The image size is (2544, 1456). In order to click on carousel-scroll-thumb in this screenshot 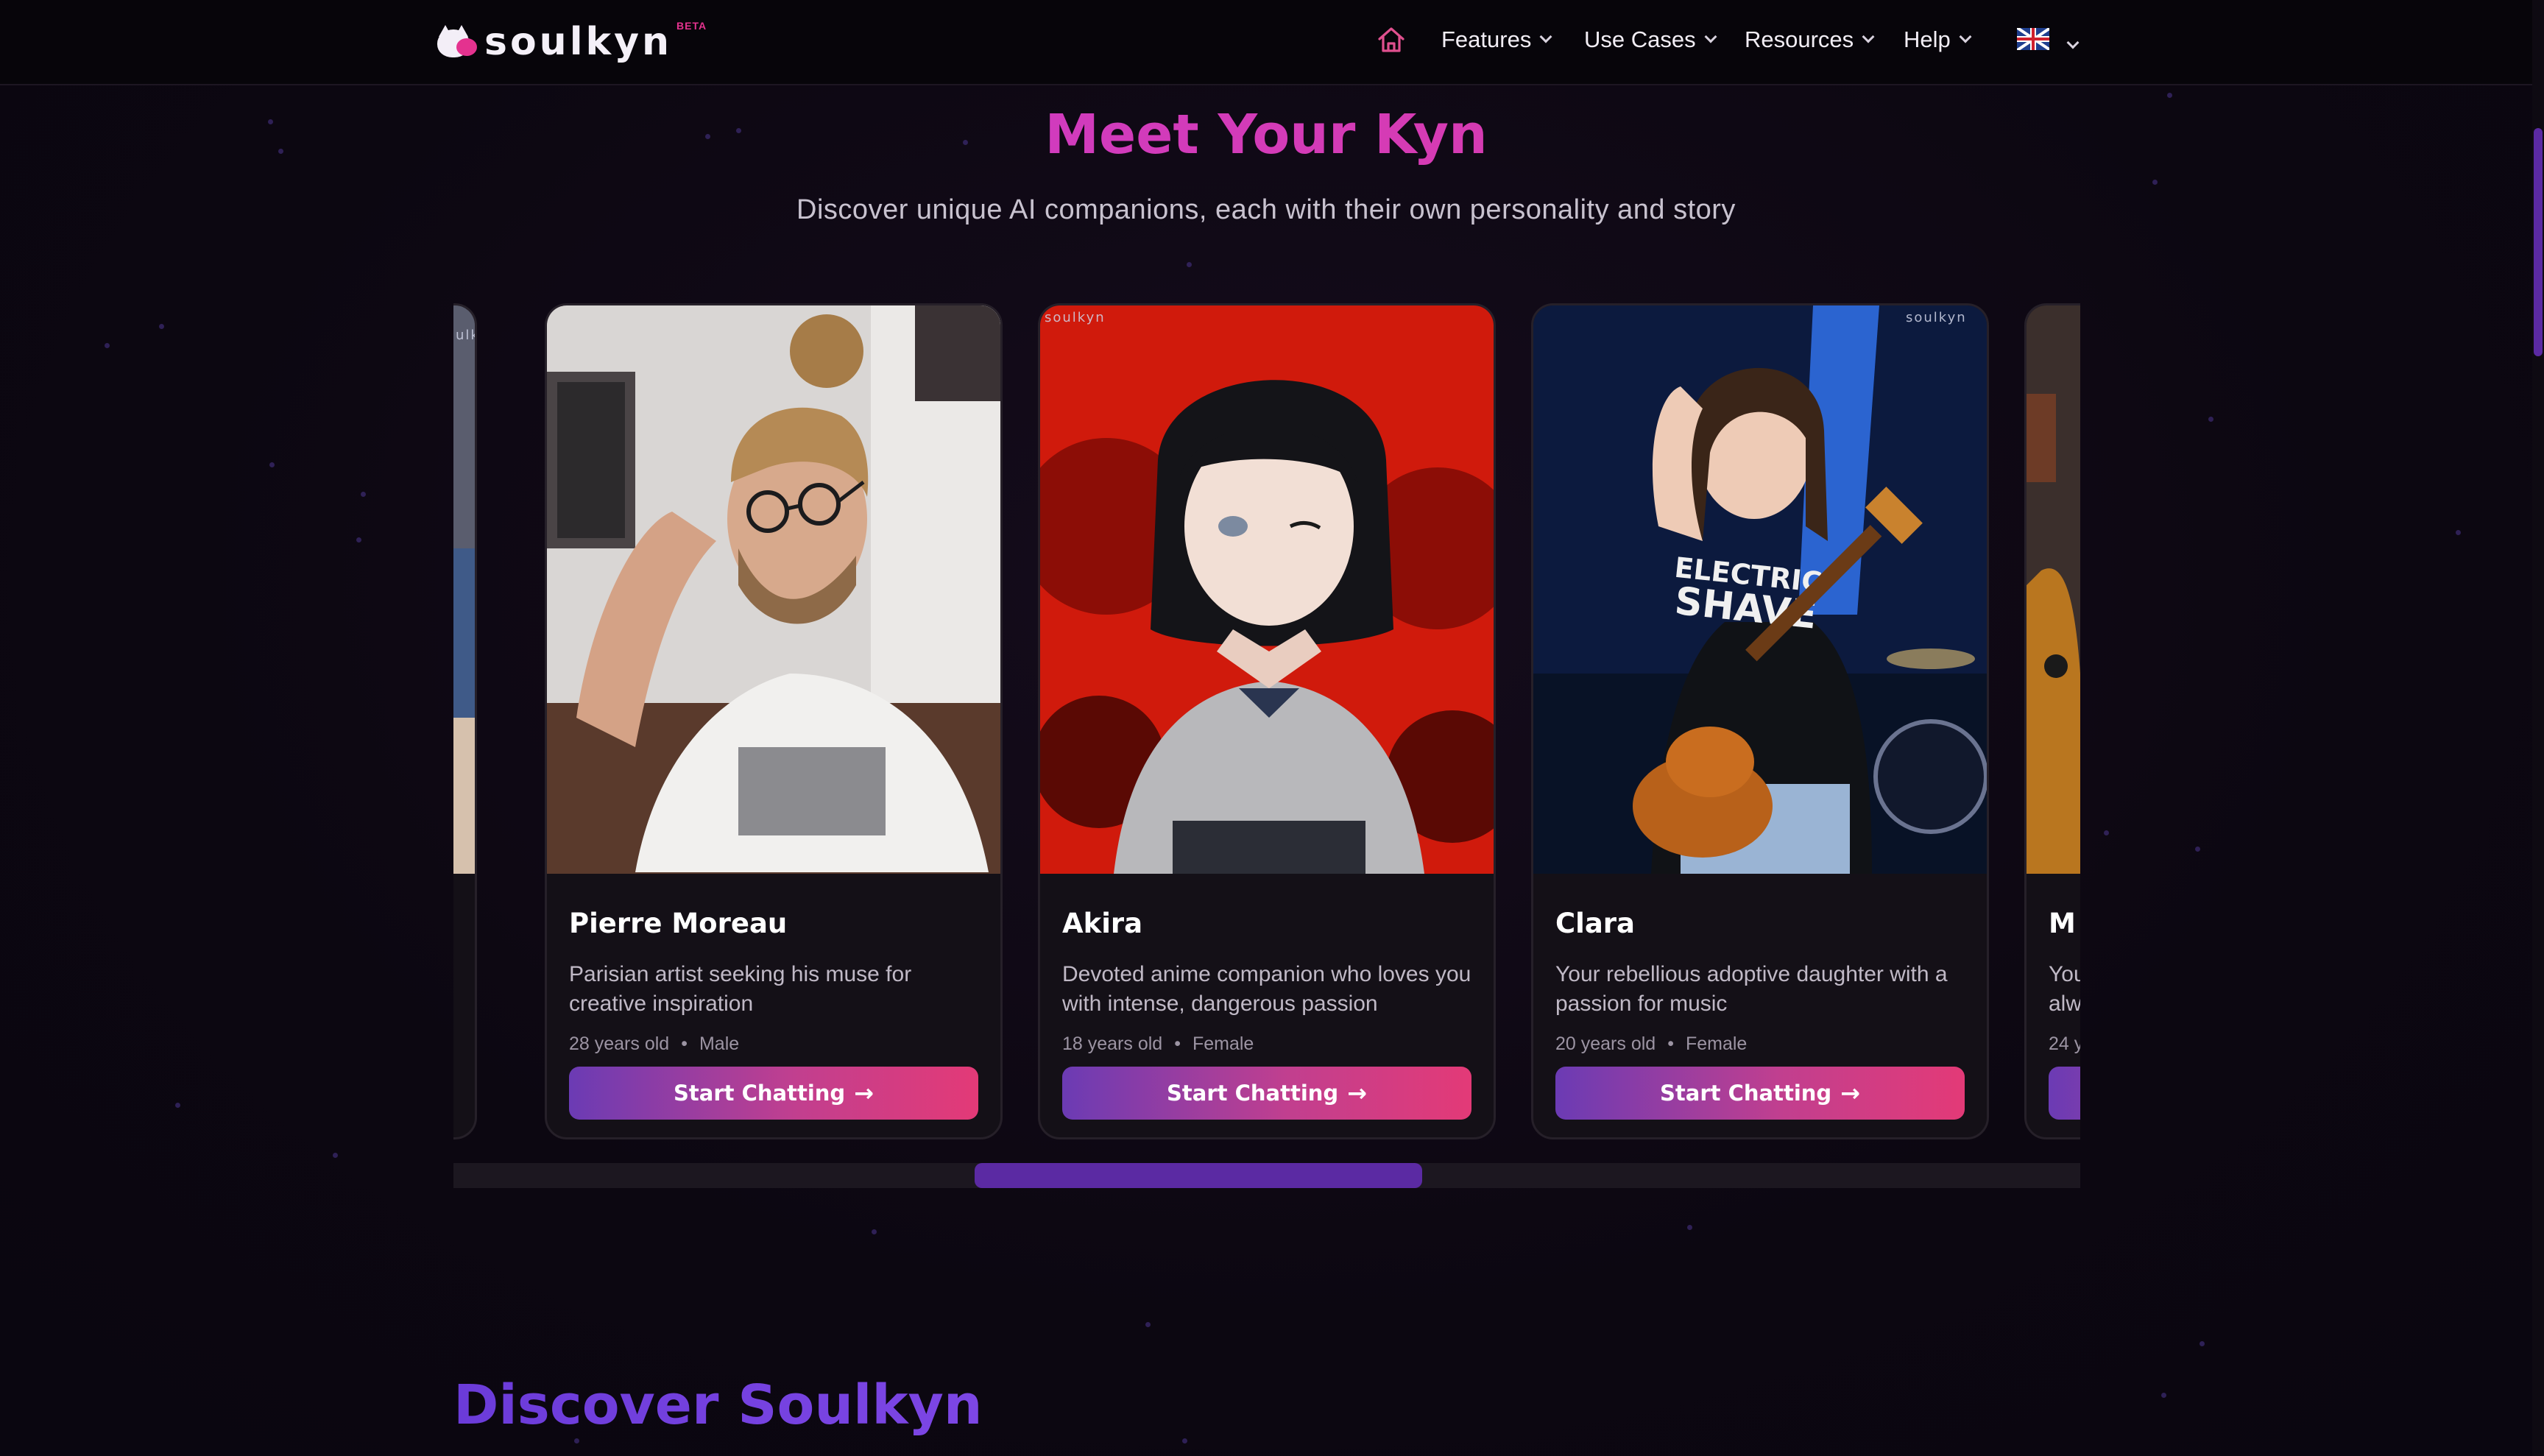, I will do `click(1198, 1175)`.